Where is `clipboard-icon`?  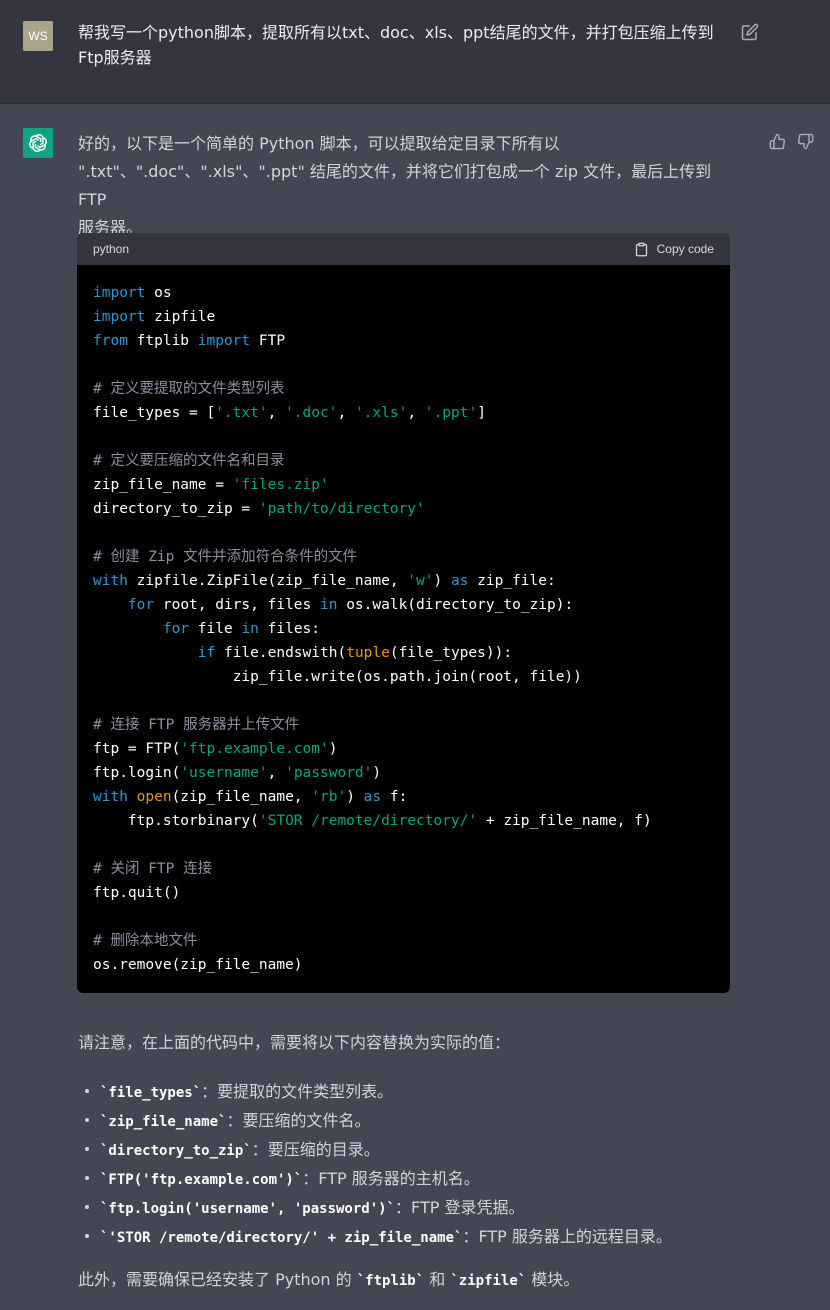 clipboard-icon is located at coordinates (641, 249).